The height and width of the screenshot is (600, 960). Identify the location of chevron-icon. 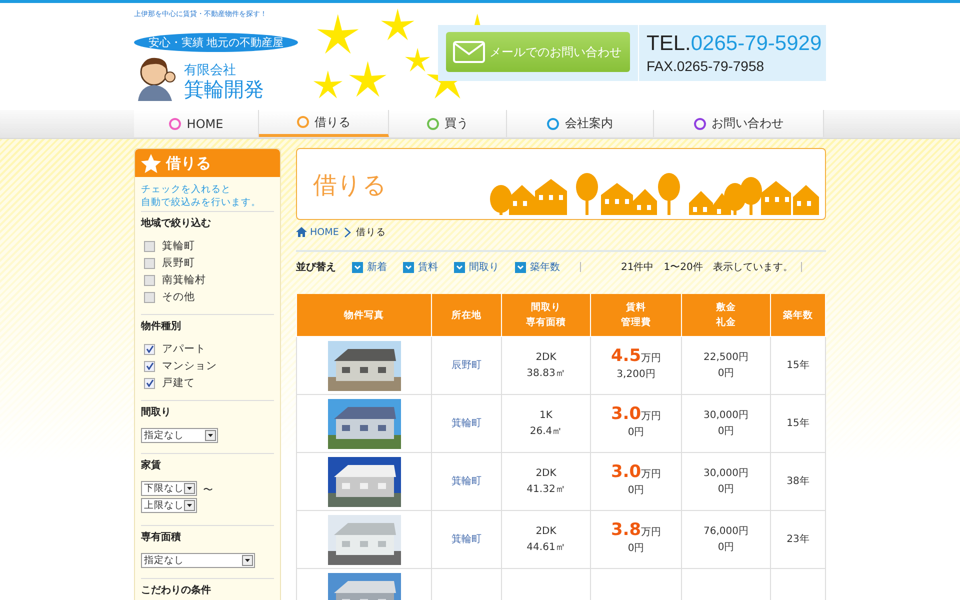
(347, 232).